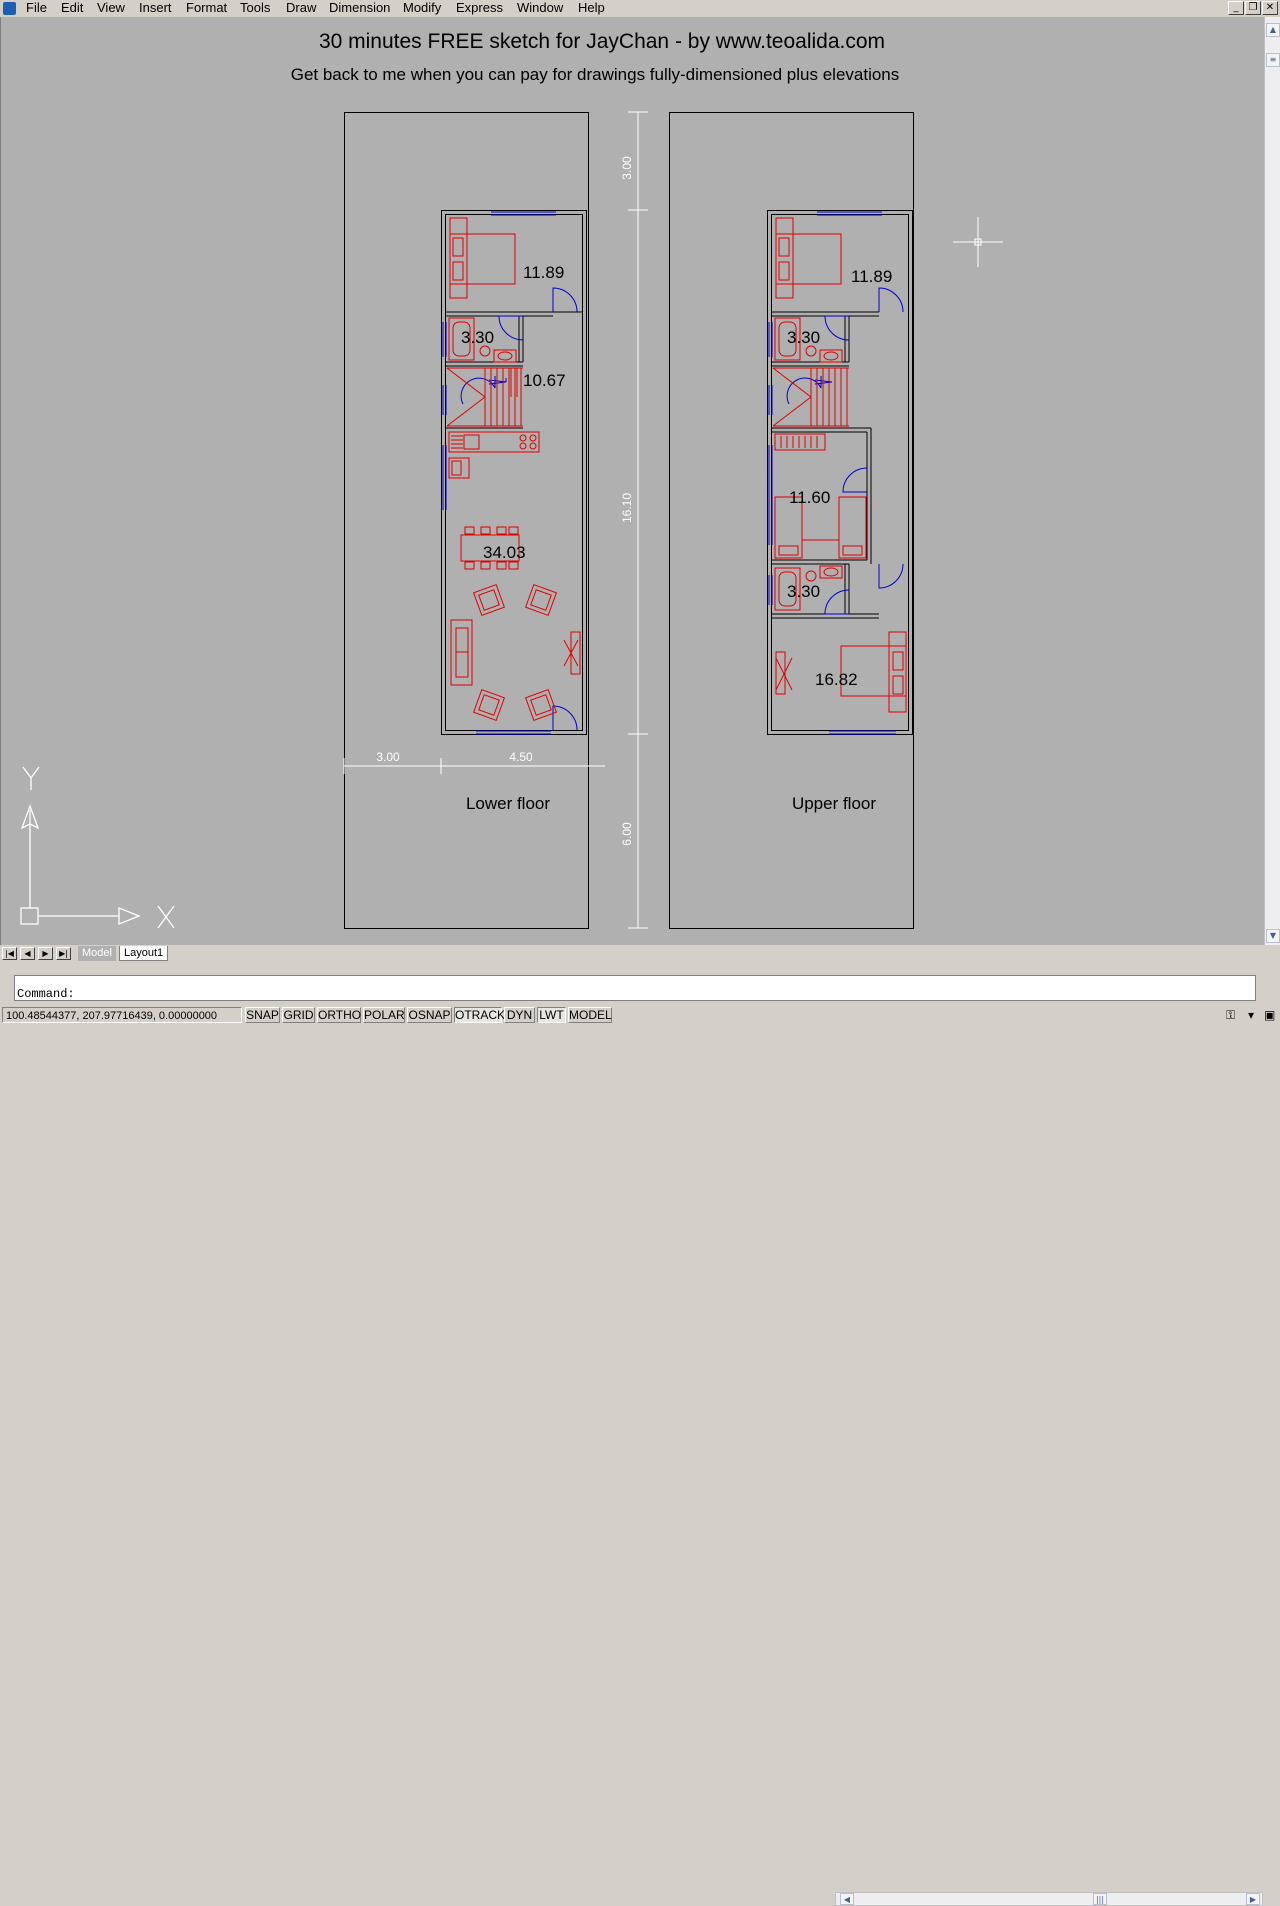  What do you see at coordinates (359, 8) in the screenshot?
I see `menu-dimension: Dimension` at bounding box center [359, 8].